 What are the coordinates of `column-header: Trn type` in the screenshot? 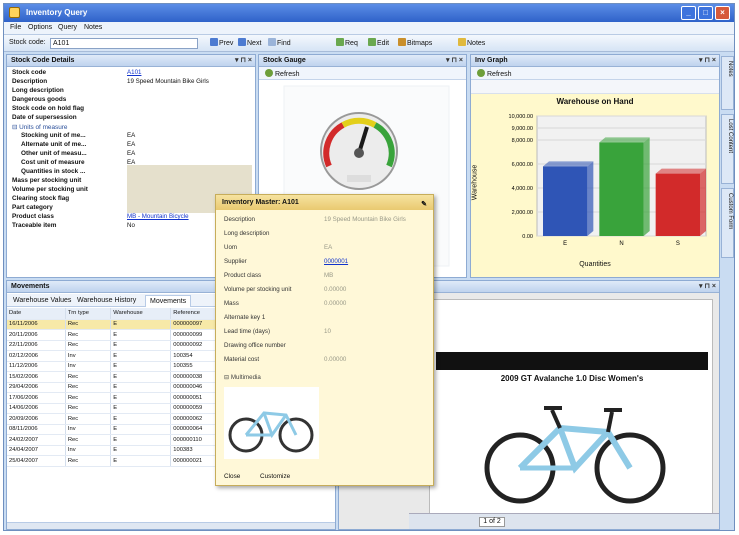 It's located at (88, 314).